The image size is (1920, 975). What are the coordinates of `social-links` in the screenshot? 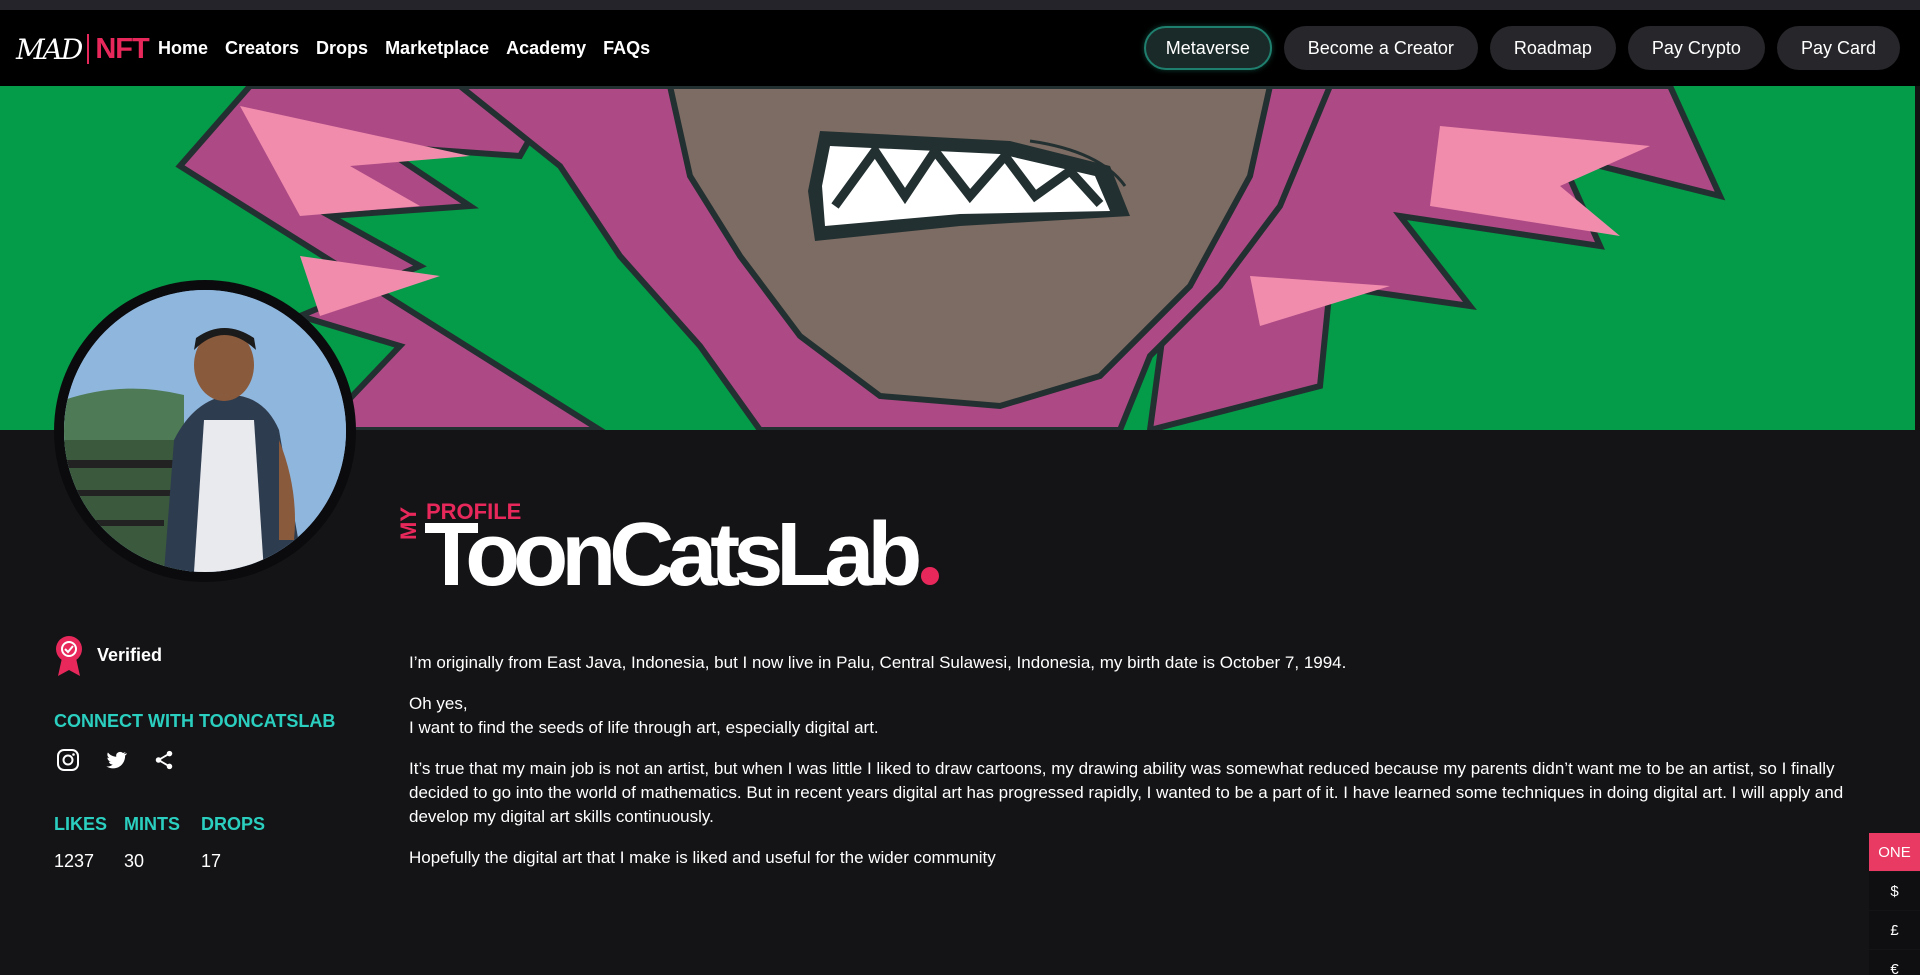 It's located at (116, 760).